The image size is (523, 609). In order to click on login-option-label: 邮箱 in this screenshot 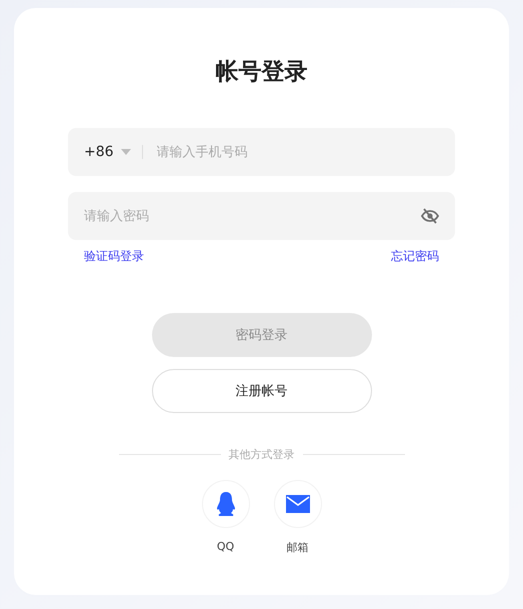, I will do `click(297, 547)`.